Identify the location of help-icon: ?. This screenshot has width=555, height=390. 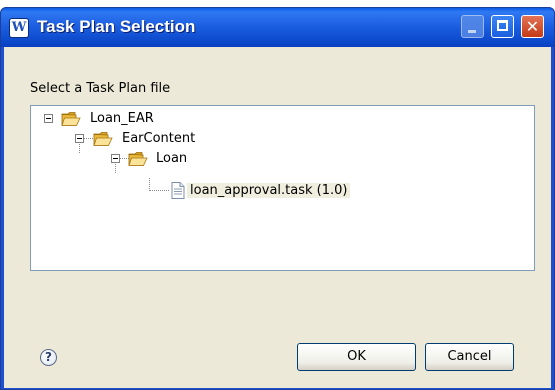
(48, 357).